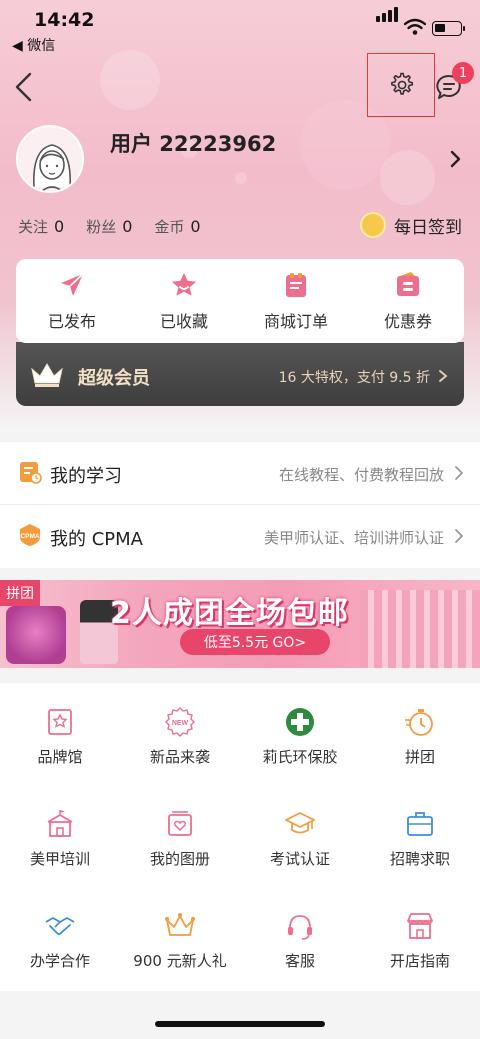  What do you see at coordinates (31, 473) in the screenshot?
I see `study-icon` at bounding box center [31, 473].